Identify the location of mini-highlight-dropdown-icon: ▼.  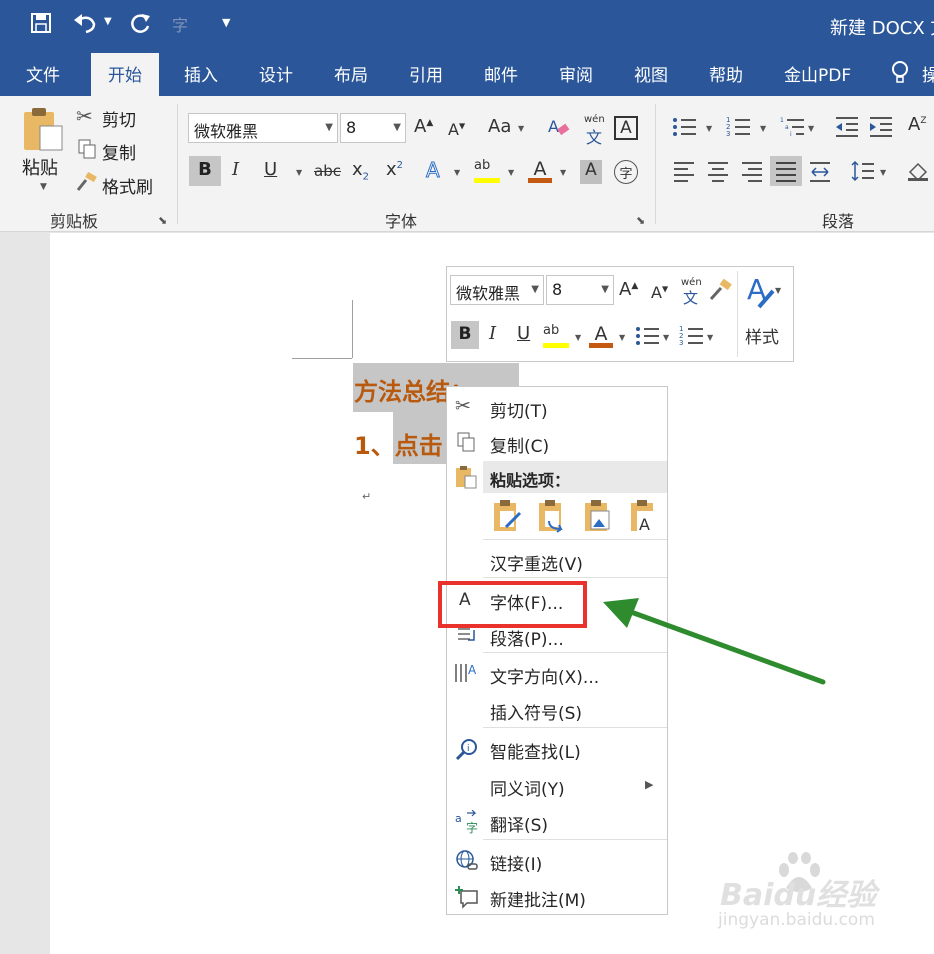
(578, 337).